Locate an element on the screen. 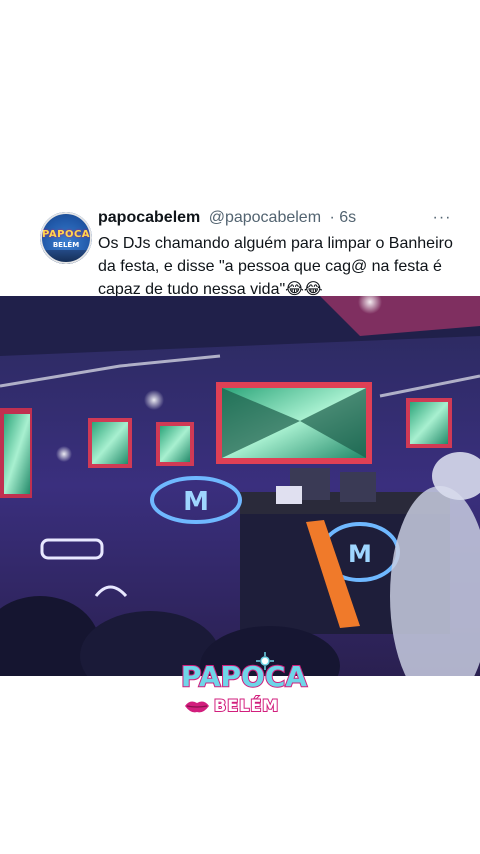 The width and height of the screenshot is (480, 854). brand-title: PAPOCA is located at coordinates (244, 676).